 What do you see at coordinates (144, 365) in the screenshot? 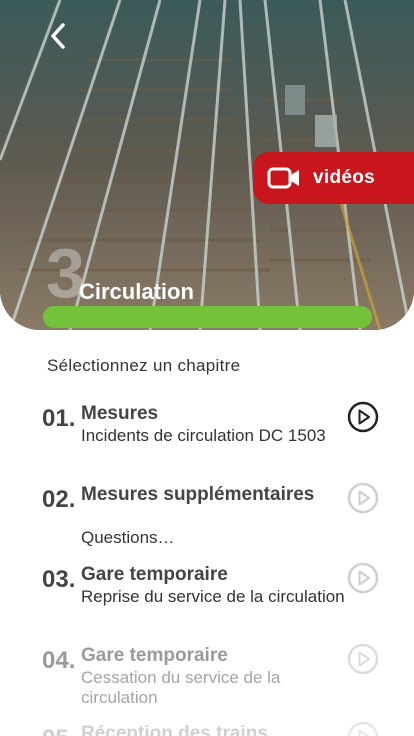
I see `section-label: Sélectionnez un chapitre` at bounding box center [144, 365].